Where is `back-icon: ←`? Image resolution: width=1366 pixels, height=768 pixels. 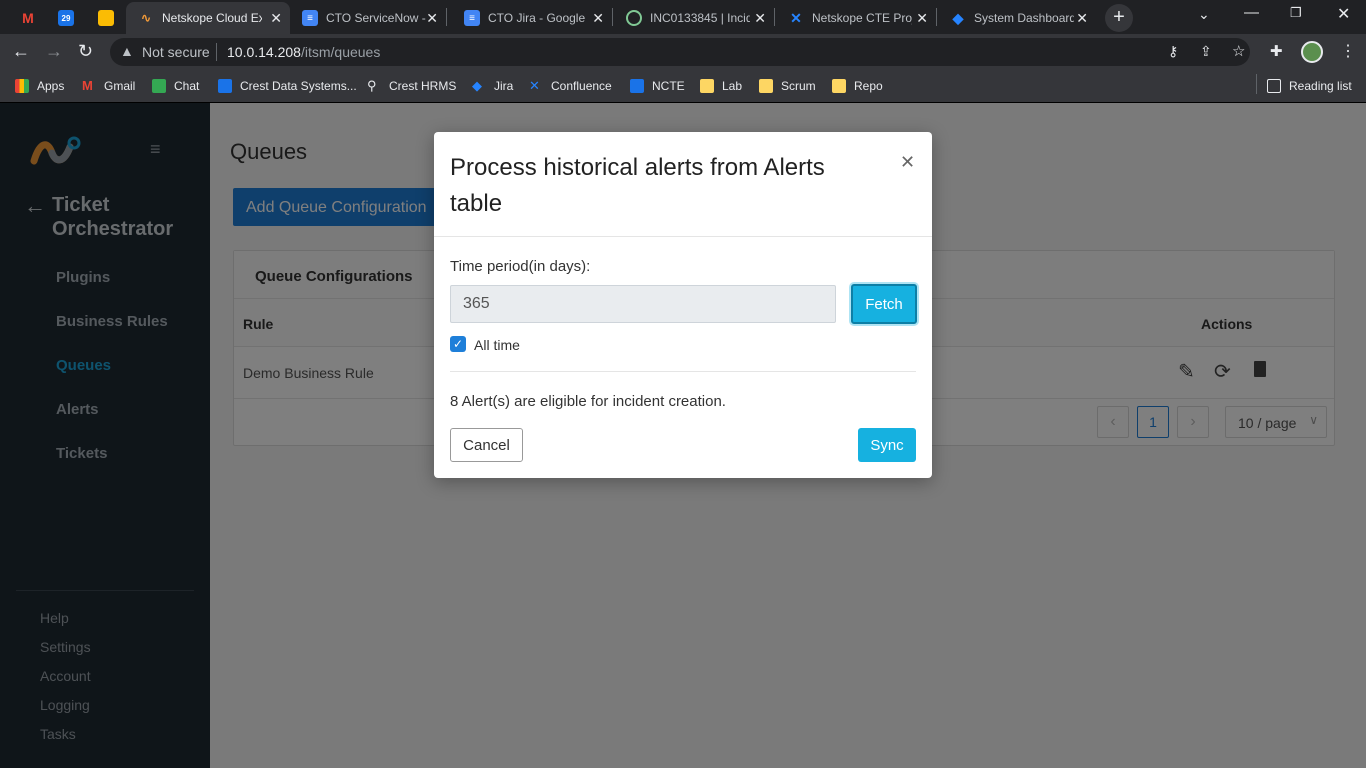 back-icon: ← is located at coordinates (21, 51).